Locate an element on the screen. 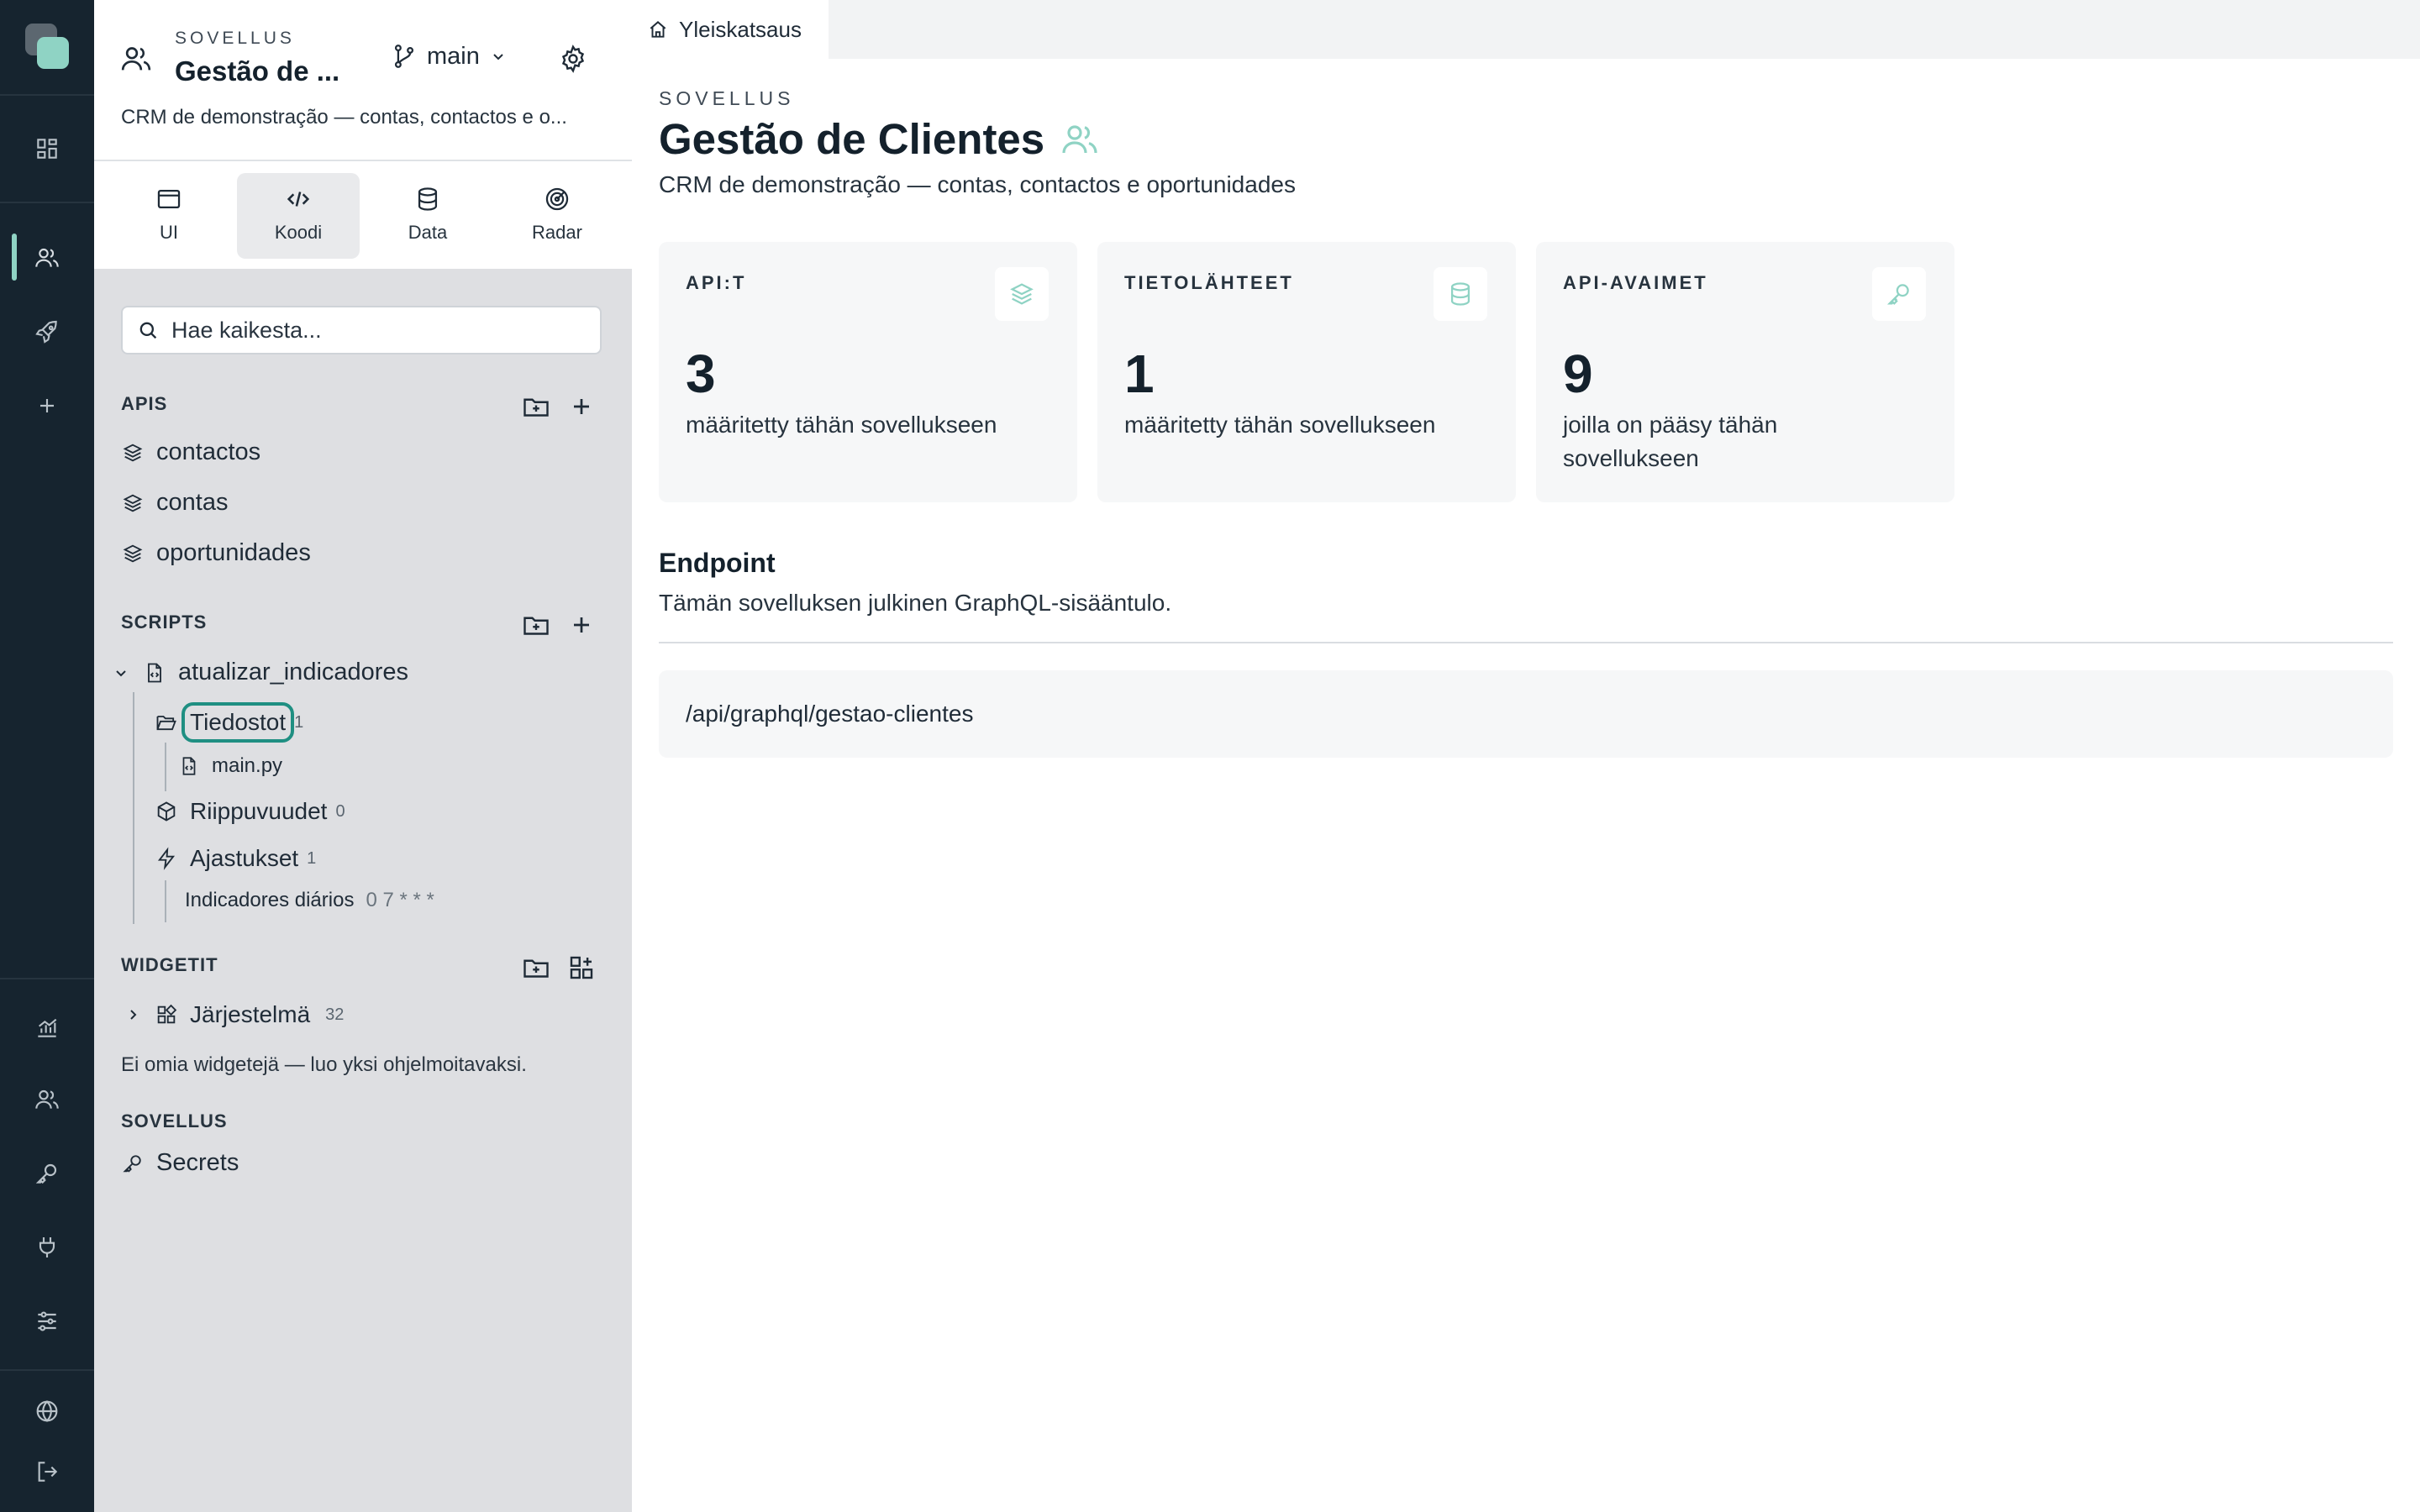 This screenshot has height=1512, width=2420. stat-card-label: API-AVAIMET is located at coordinates (1635, 282).